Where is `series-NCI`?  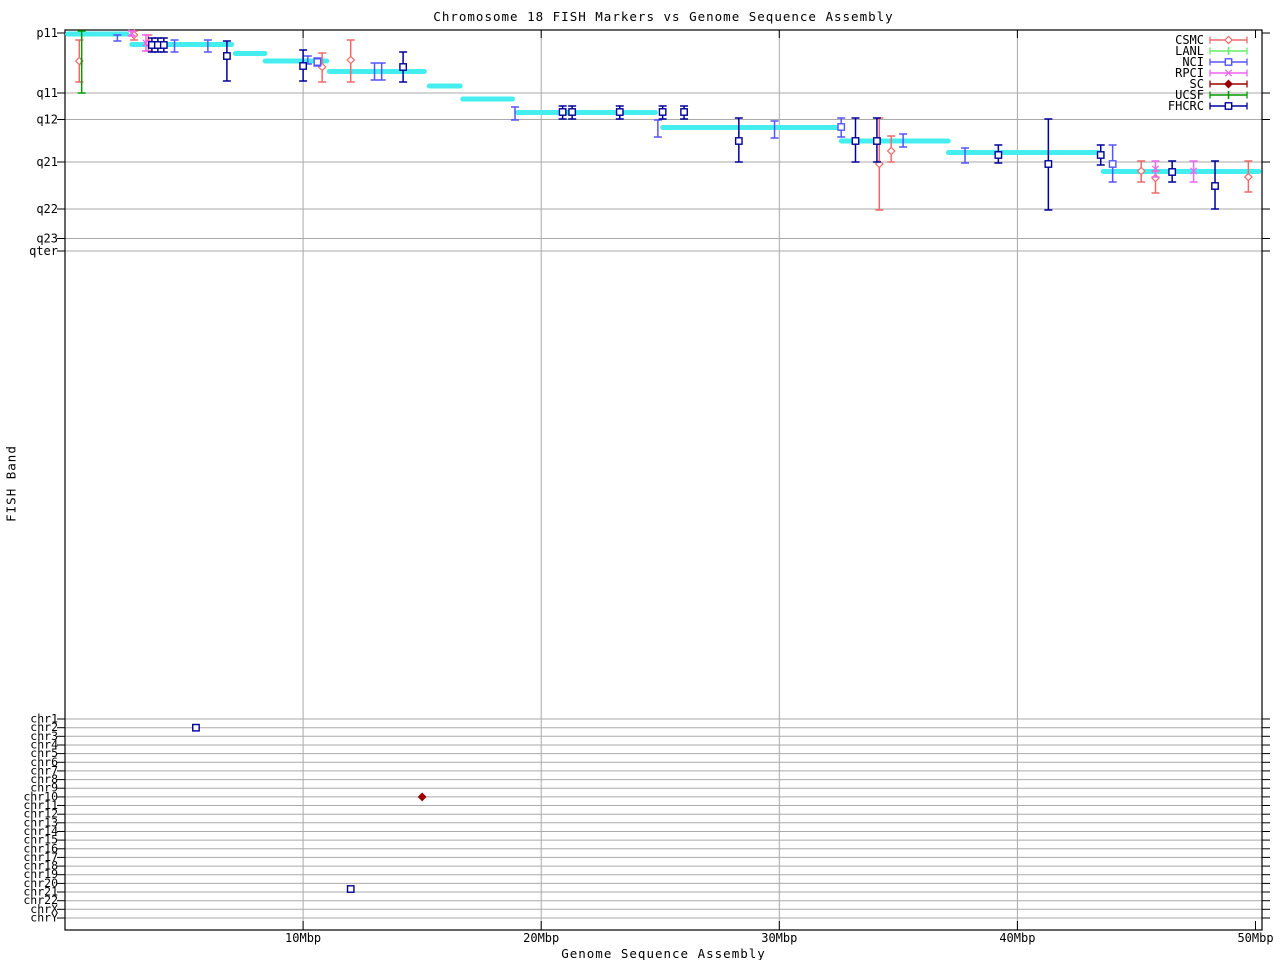
series-NCI is located at coordinates (615, 108).